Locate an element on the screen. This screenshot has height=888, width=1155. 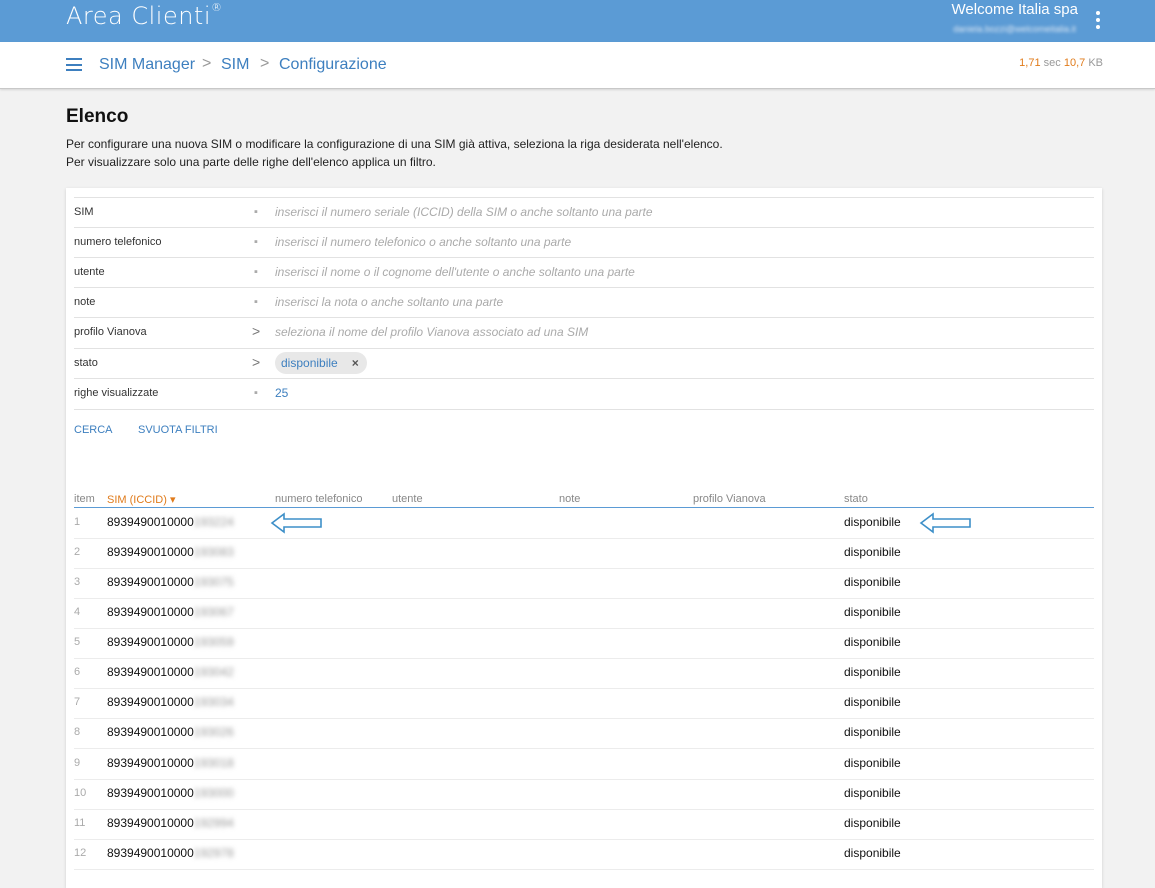
company-name: Welcome Italia spa is located at coordinates (1015, 9).